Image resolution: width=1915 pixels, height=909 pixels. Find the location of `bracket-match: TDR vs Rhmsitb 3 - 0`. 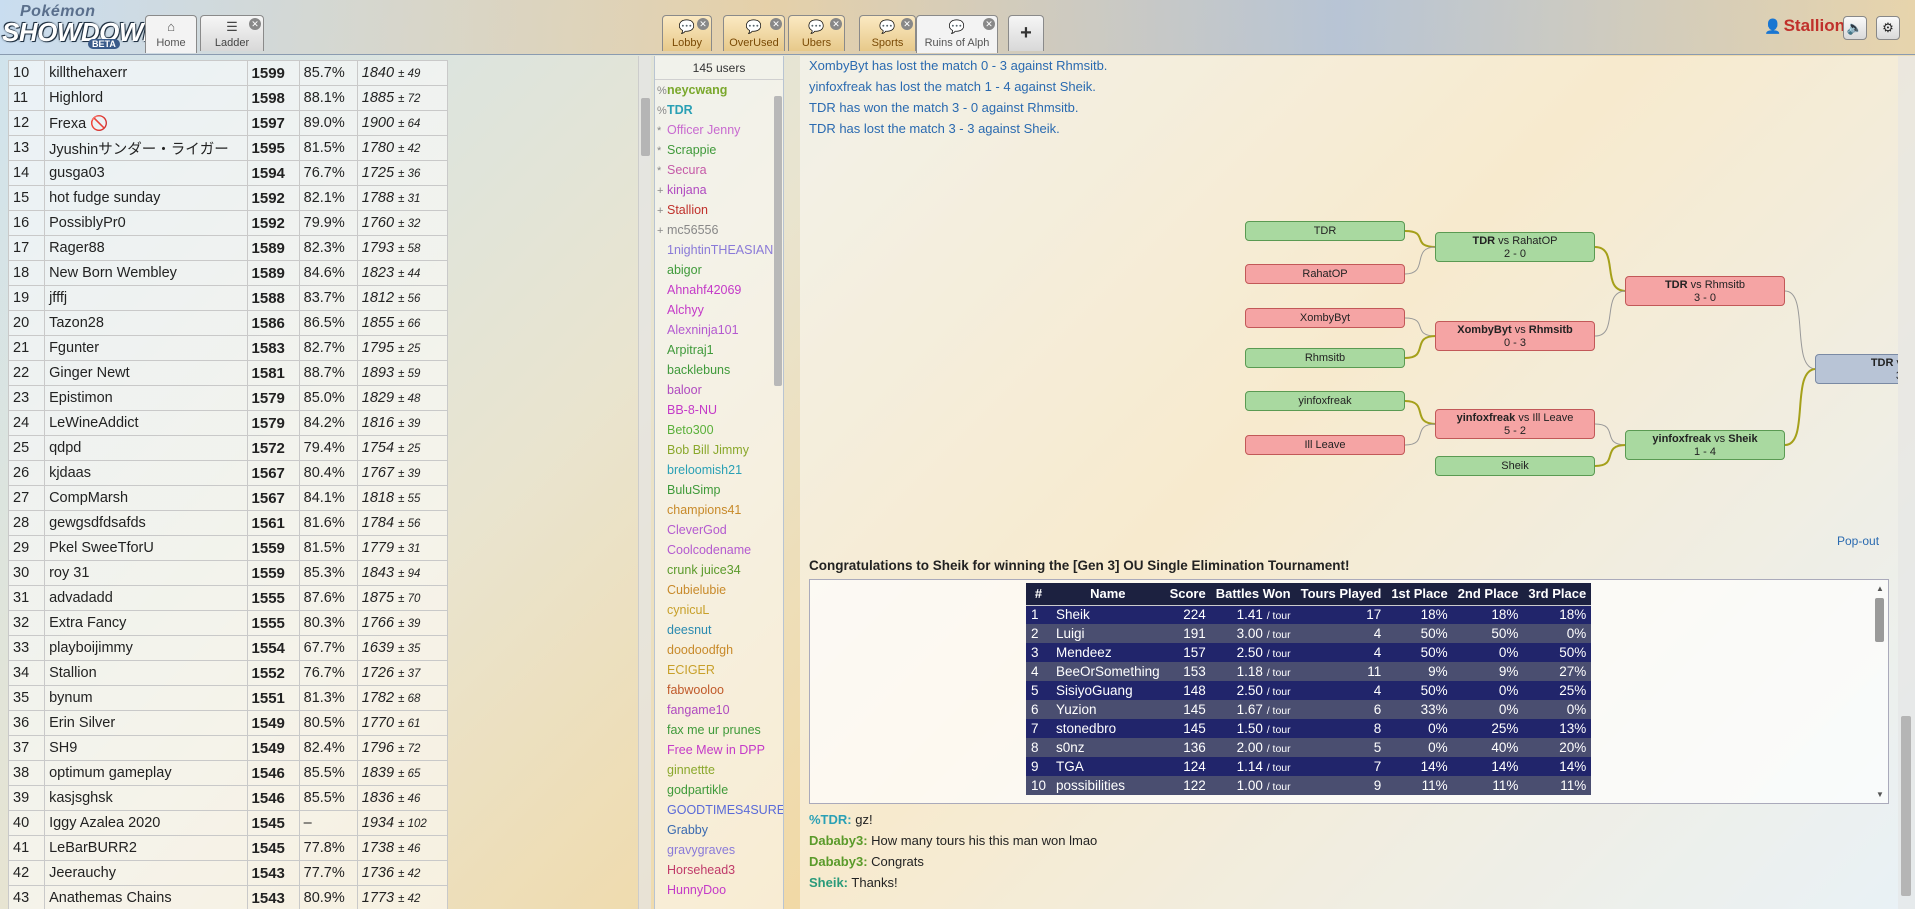

bracket-match: TDR vs Rhmsitb 3 - 0 is located at coordinates (1705, 291).